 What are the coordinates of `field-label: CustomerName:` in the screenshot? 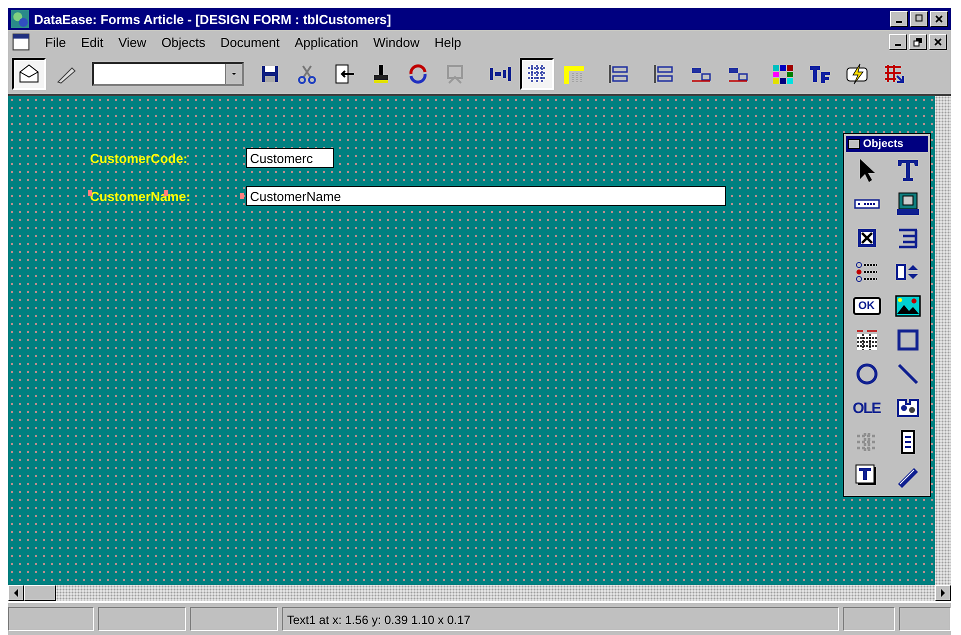 It's located at (168, 196).